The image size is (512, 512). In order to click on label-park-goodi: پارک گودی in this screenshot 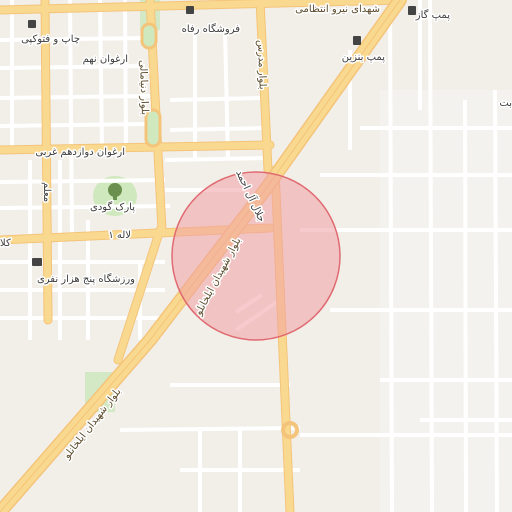, I will do `click(112, 207)`.